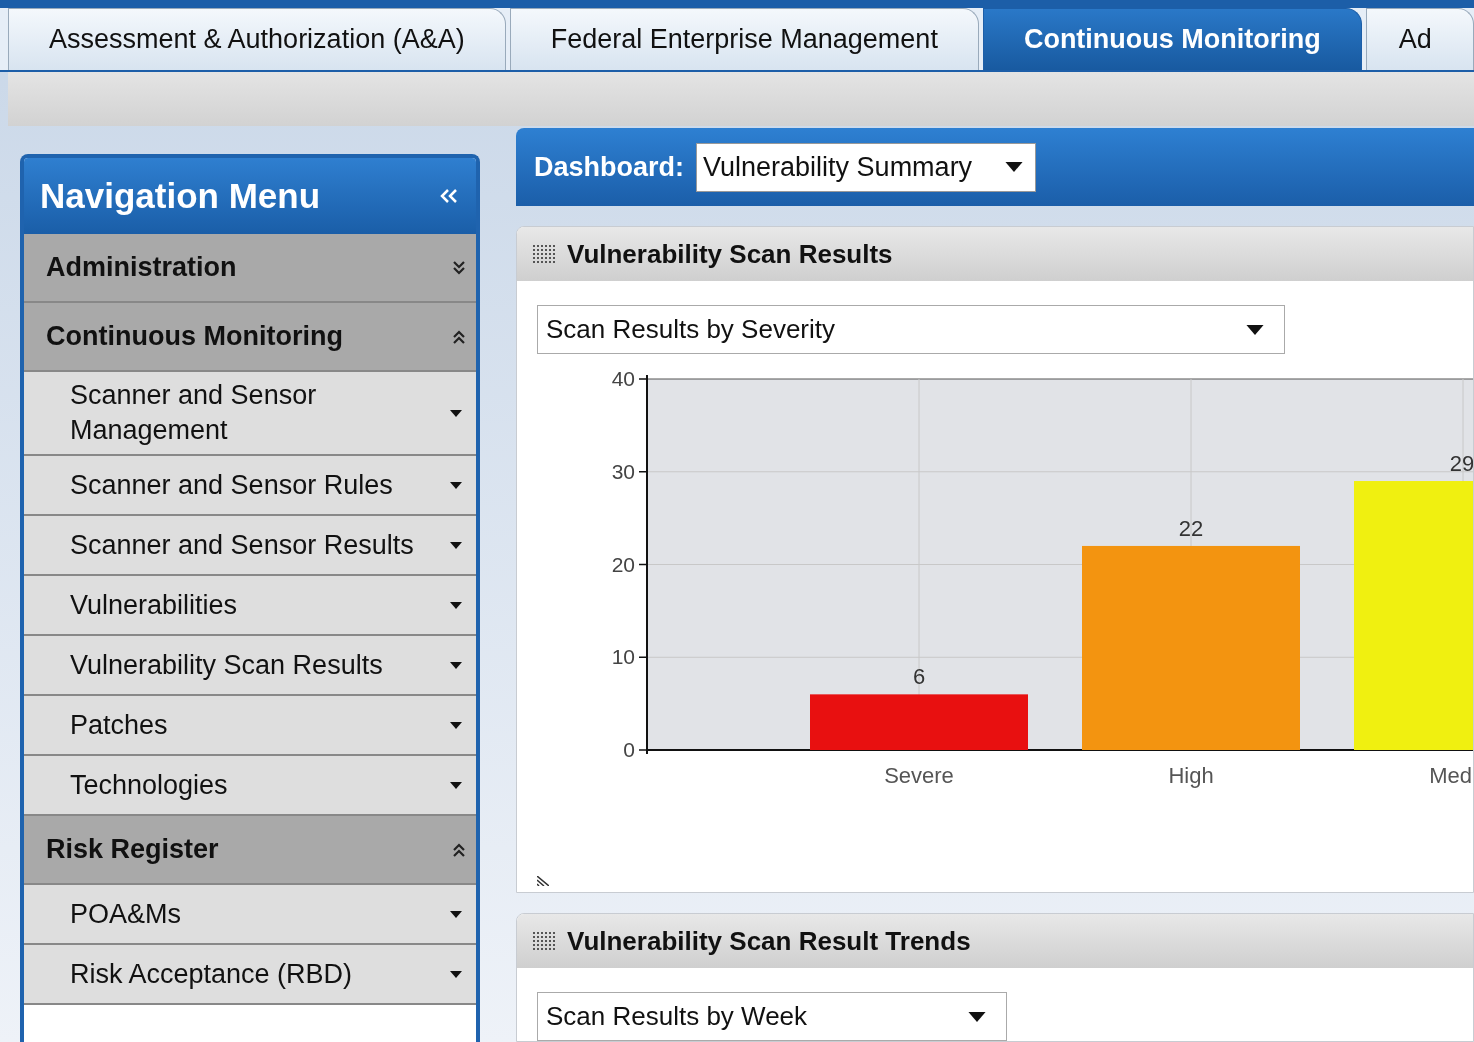 This screenshot has height=1042, width=1474. Describe the element at coordinates (919, 775) in the screenshot. I see `category-label: Severe` at that location.